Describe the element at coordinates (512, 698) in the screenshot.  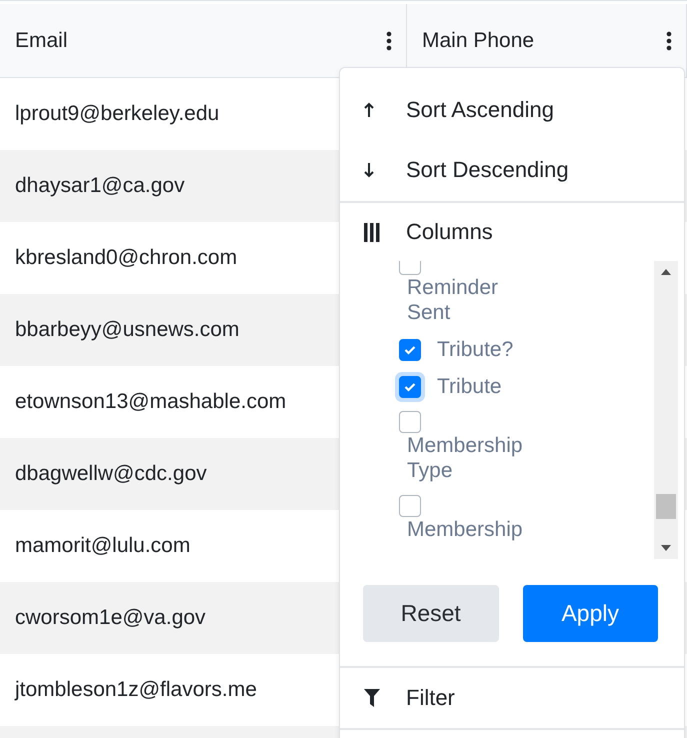
I see `filter-menu-item: Filter` at that location.